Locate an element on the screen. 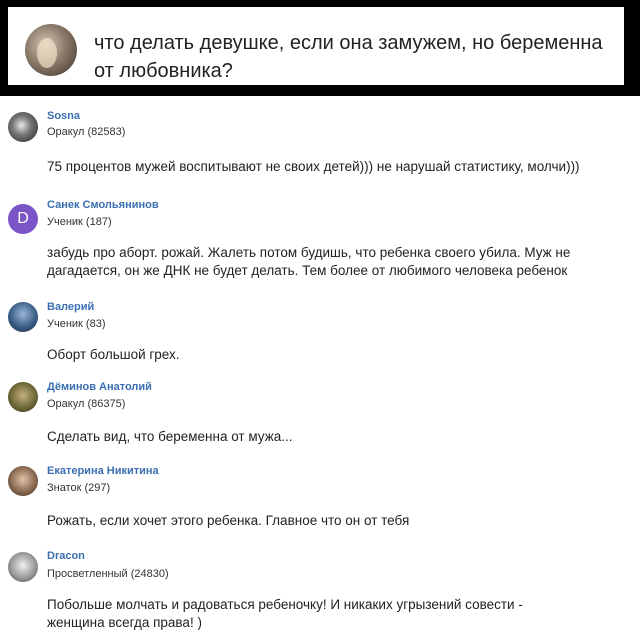 The width and height of the screenshot is (640, 640). question-avatar-icon is located at coordinates (51, 50).